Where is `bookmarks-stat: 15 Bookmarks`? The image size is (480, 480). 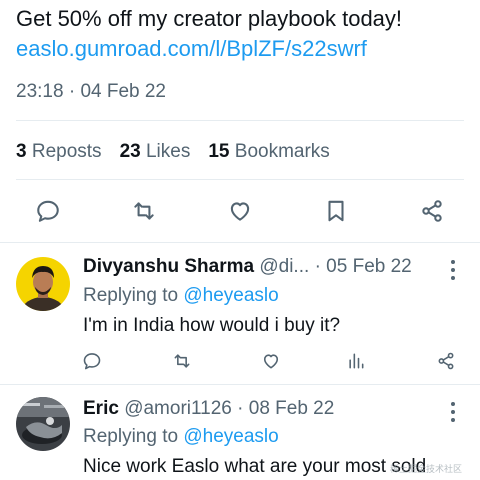 bookmarks-stat: 15 Bookmarks is located at coordinates (268, 152).